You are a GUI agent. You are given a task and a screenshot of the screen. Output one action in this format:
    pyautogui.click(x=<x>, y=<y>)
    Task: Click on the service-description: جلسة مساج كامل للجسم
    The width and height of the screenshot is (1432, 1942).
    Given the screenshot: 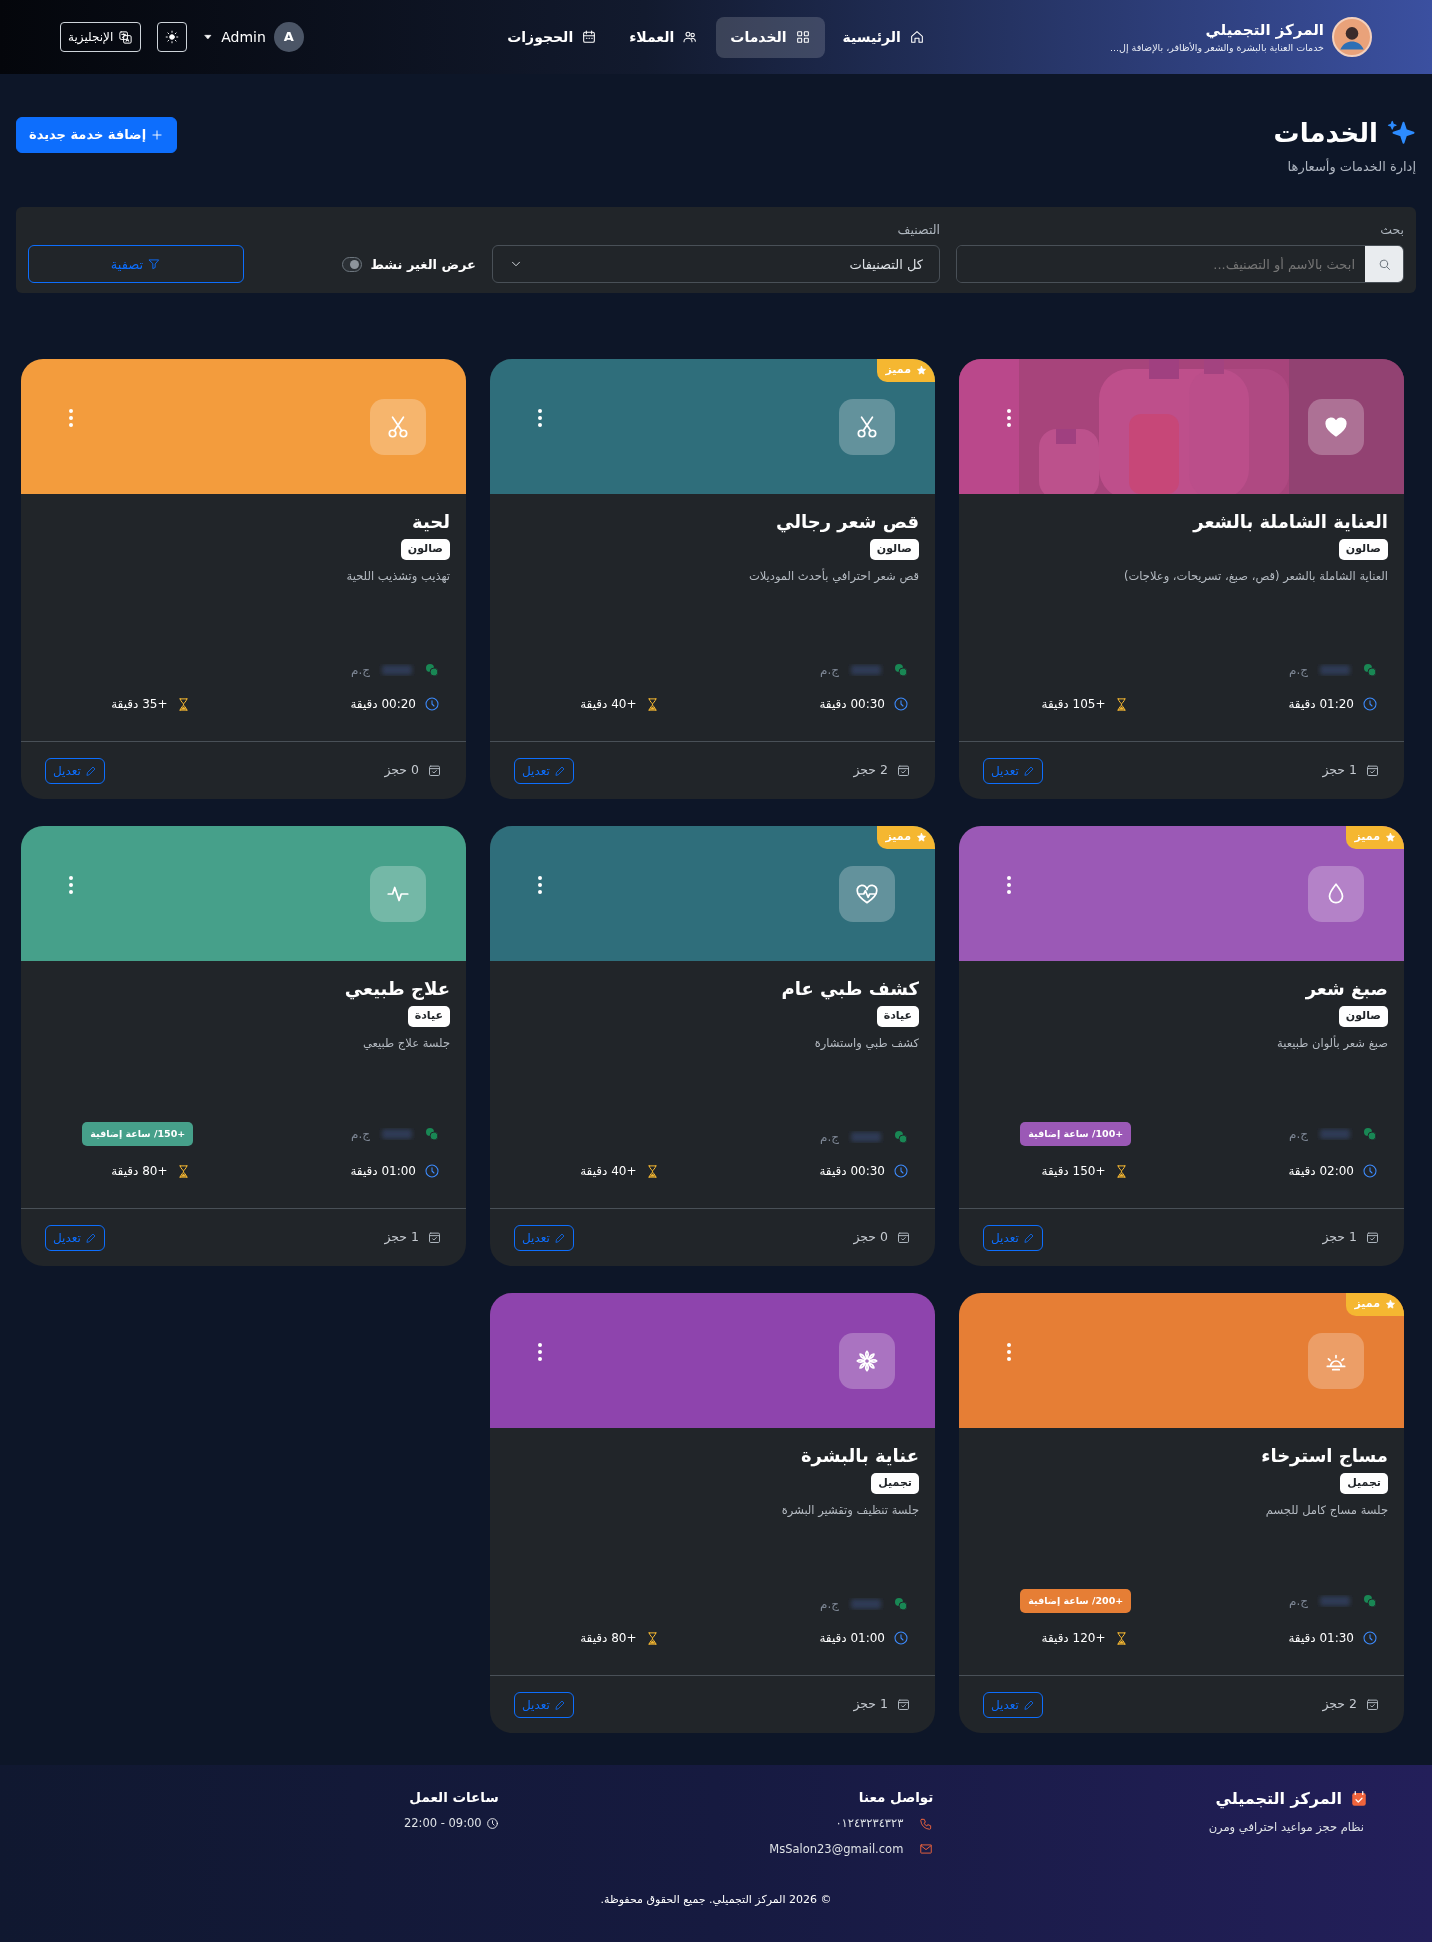 What is the action you would take?
    pyautogui.click(x=1326, y=1510)
    